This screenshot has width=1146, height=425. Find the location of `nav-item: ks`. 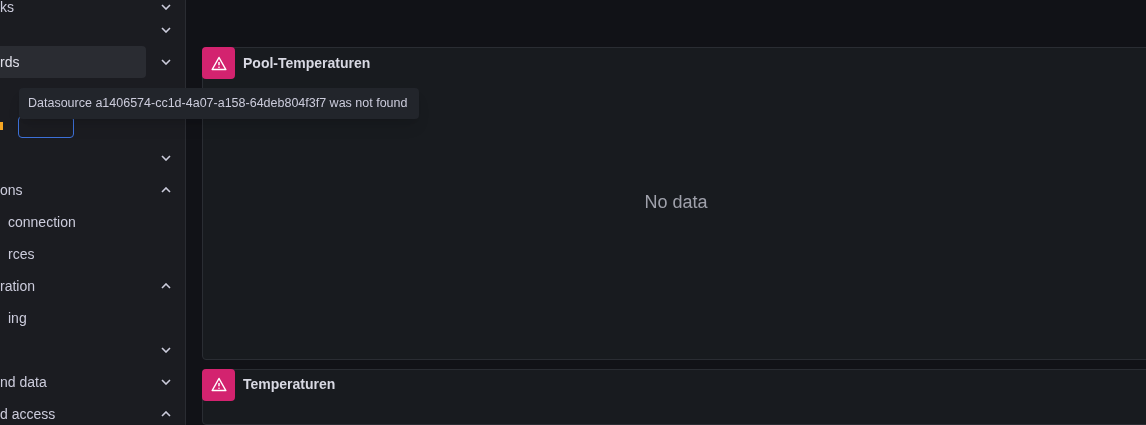

nav-item: ks is located at coordinates (73, 7).